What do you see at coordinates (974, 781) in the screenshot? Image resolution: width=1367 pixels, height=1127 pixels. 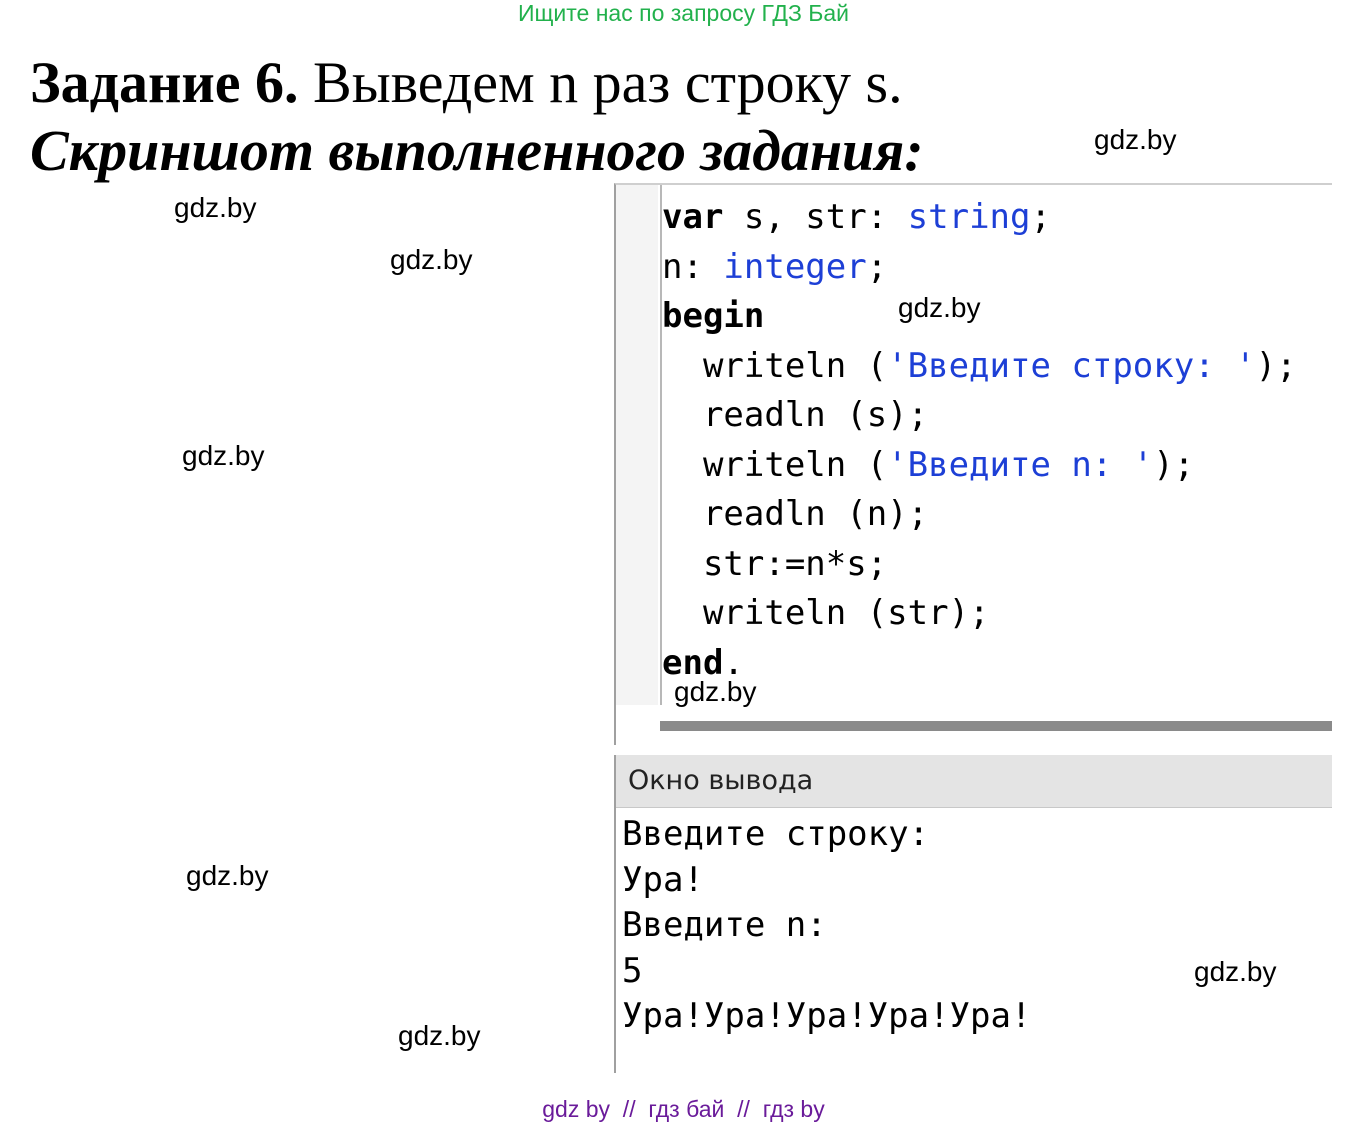 I see `output-window-title: Окно вывода` at bounding box center [974, 781].